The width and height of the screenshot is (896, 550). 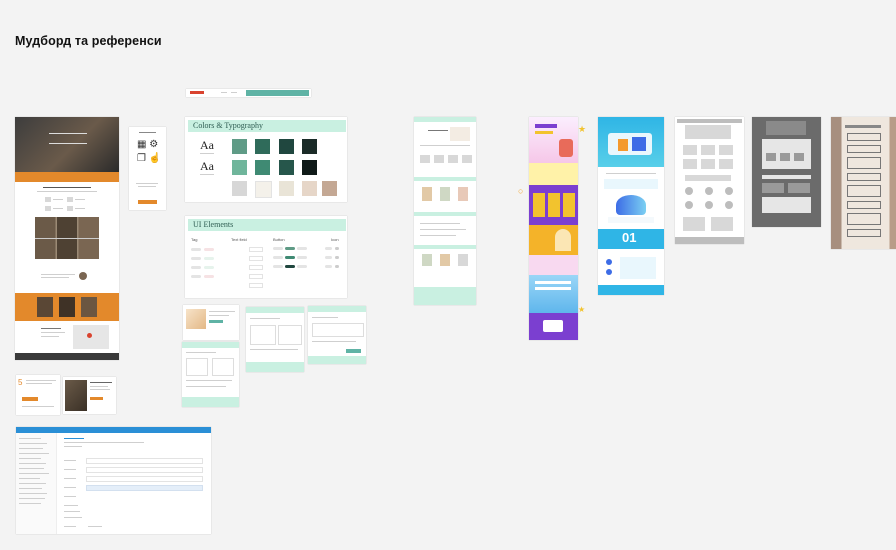 I want to click on colors-typography-heading: Colors & Typography, so click(x=228, y=125).